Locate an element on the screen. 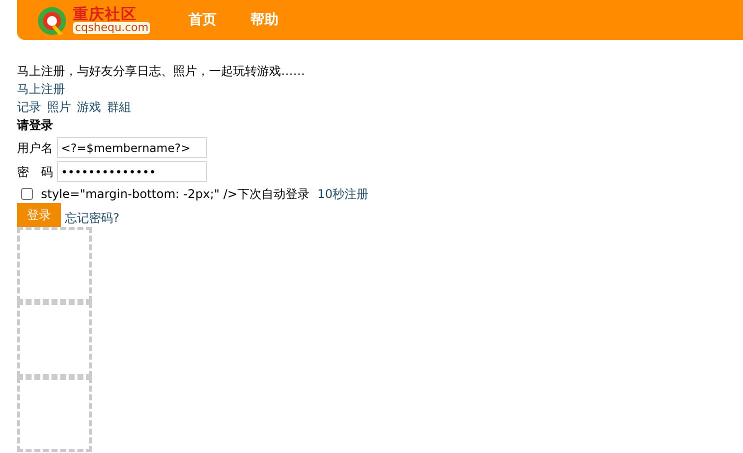 The width and height of the screenshot is (743, 453). username-field: <?=$membername?> is located at coordinates (132, 147).